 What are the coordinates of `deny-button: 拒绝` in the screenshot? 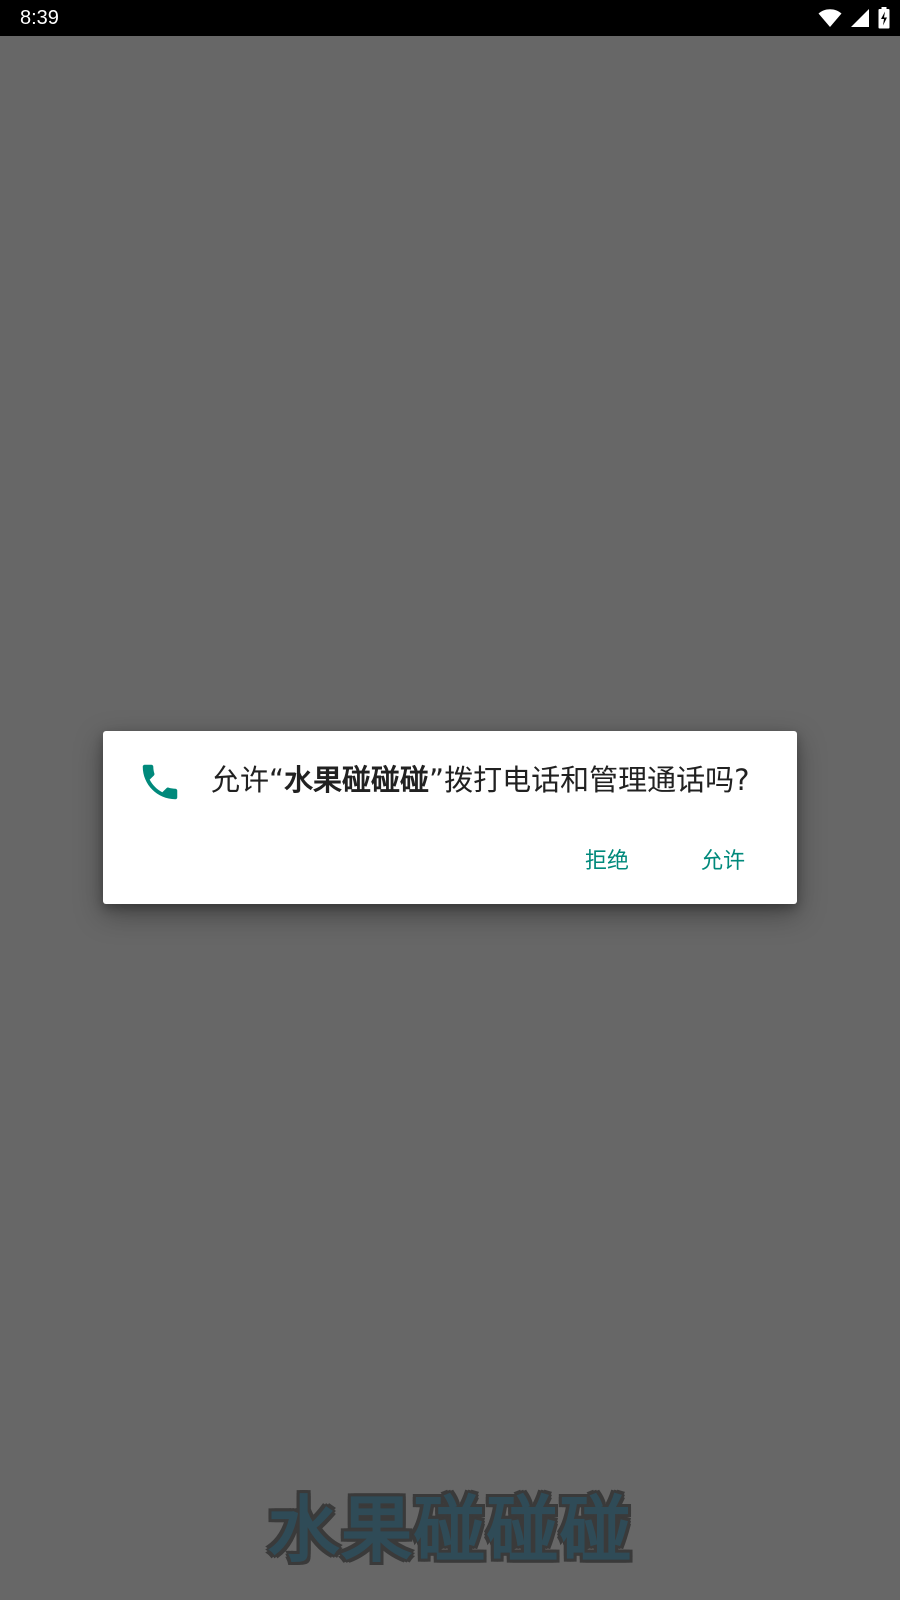 It's located at (607, 862).